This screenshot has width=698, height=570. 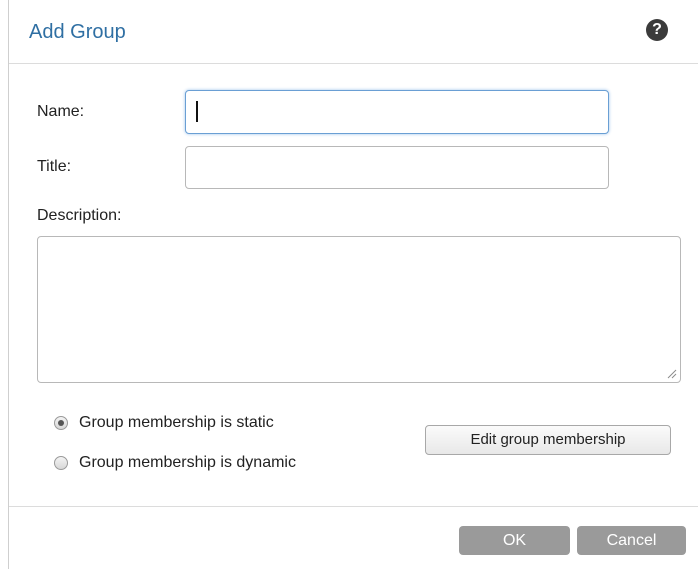 I want to click on radio-static-row: Group membership is static, so click(x=164, y=423).